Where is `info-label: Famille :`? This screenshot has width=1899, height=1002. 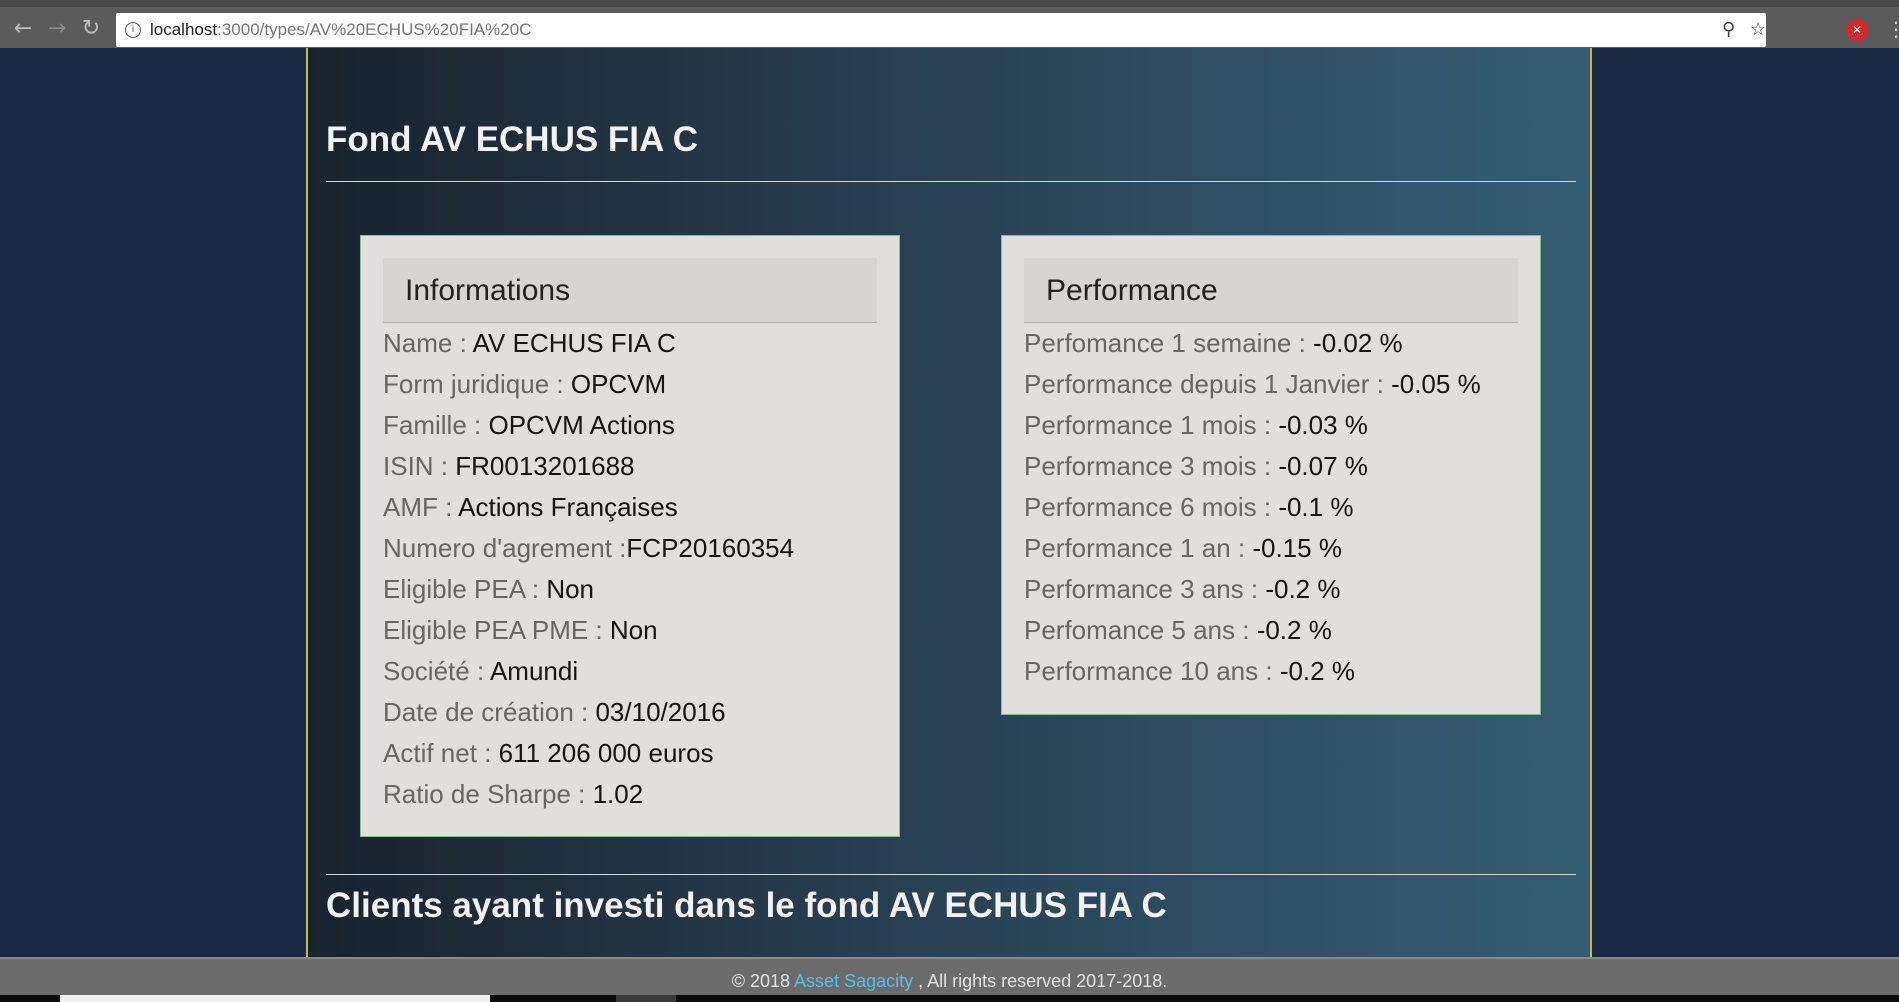
info-label: Famille : is located at coordinates (436, 425).